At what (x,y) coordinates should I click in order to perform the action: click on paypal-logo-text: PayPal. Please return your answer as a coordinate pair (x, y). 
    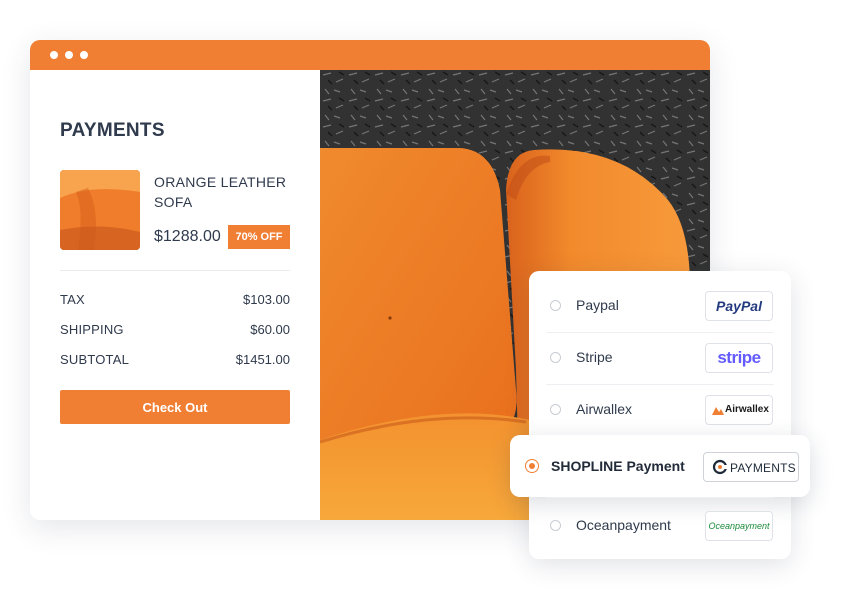
    Looking at the image, I should click on (739, 306).